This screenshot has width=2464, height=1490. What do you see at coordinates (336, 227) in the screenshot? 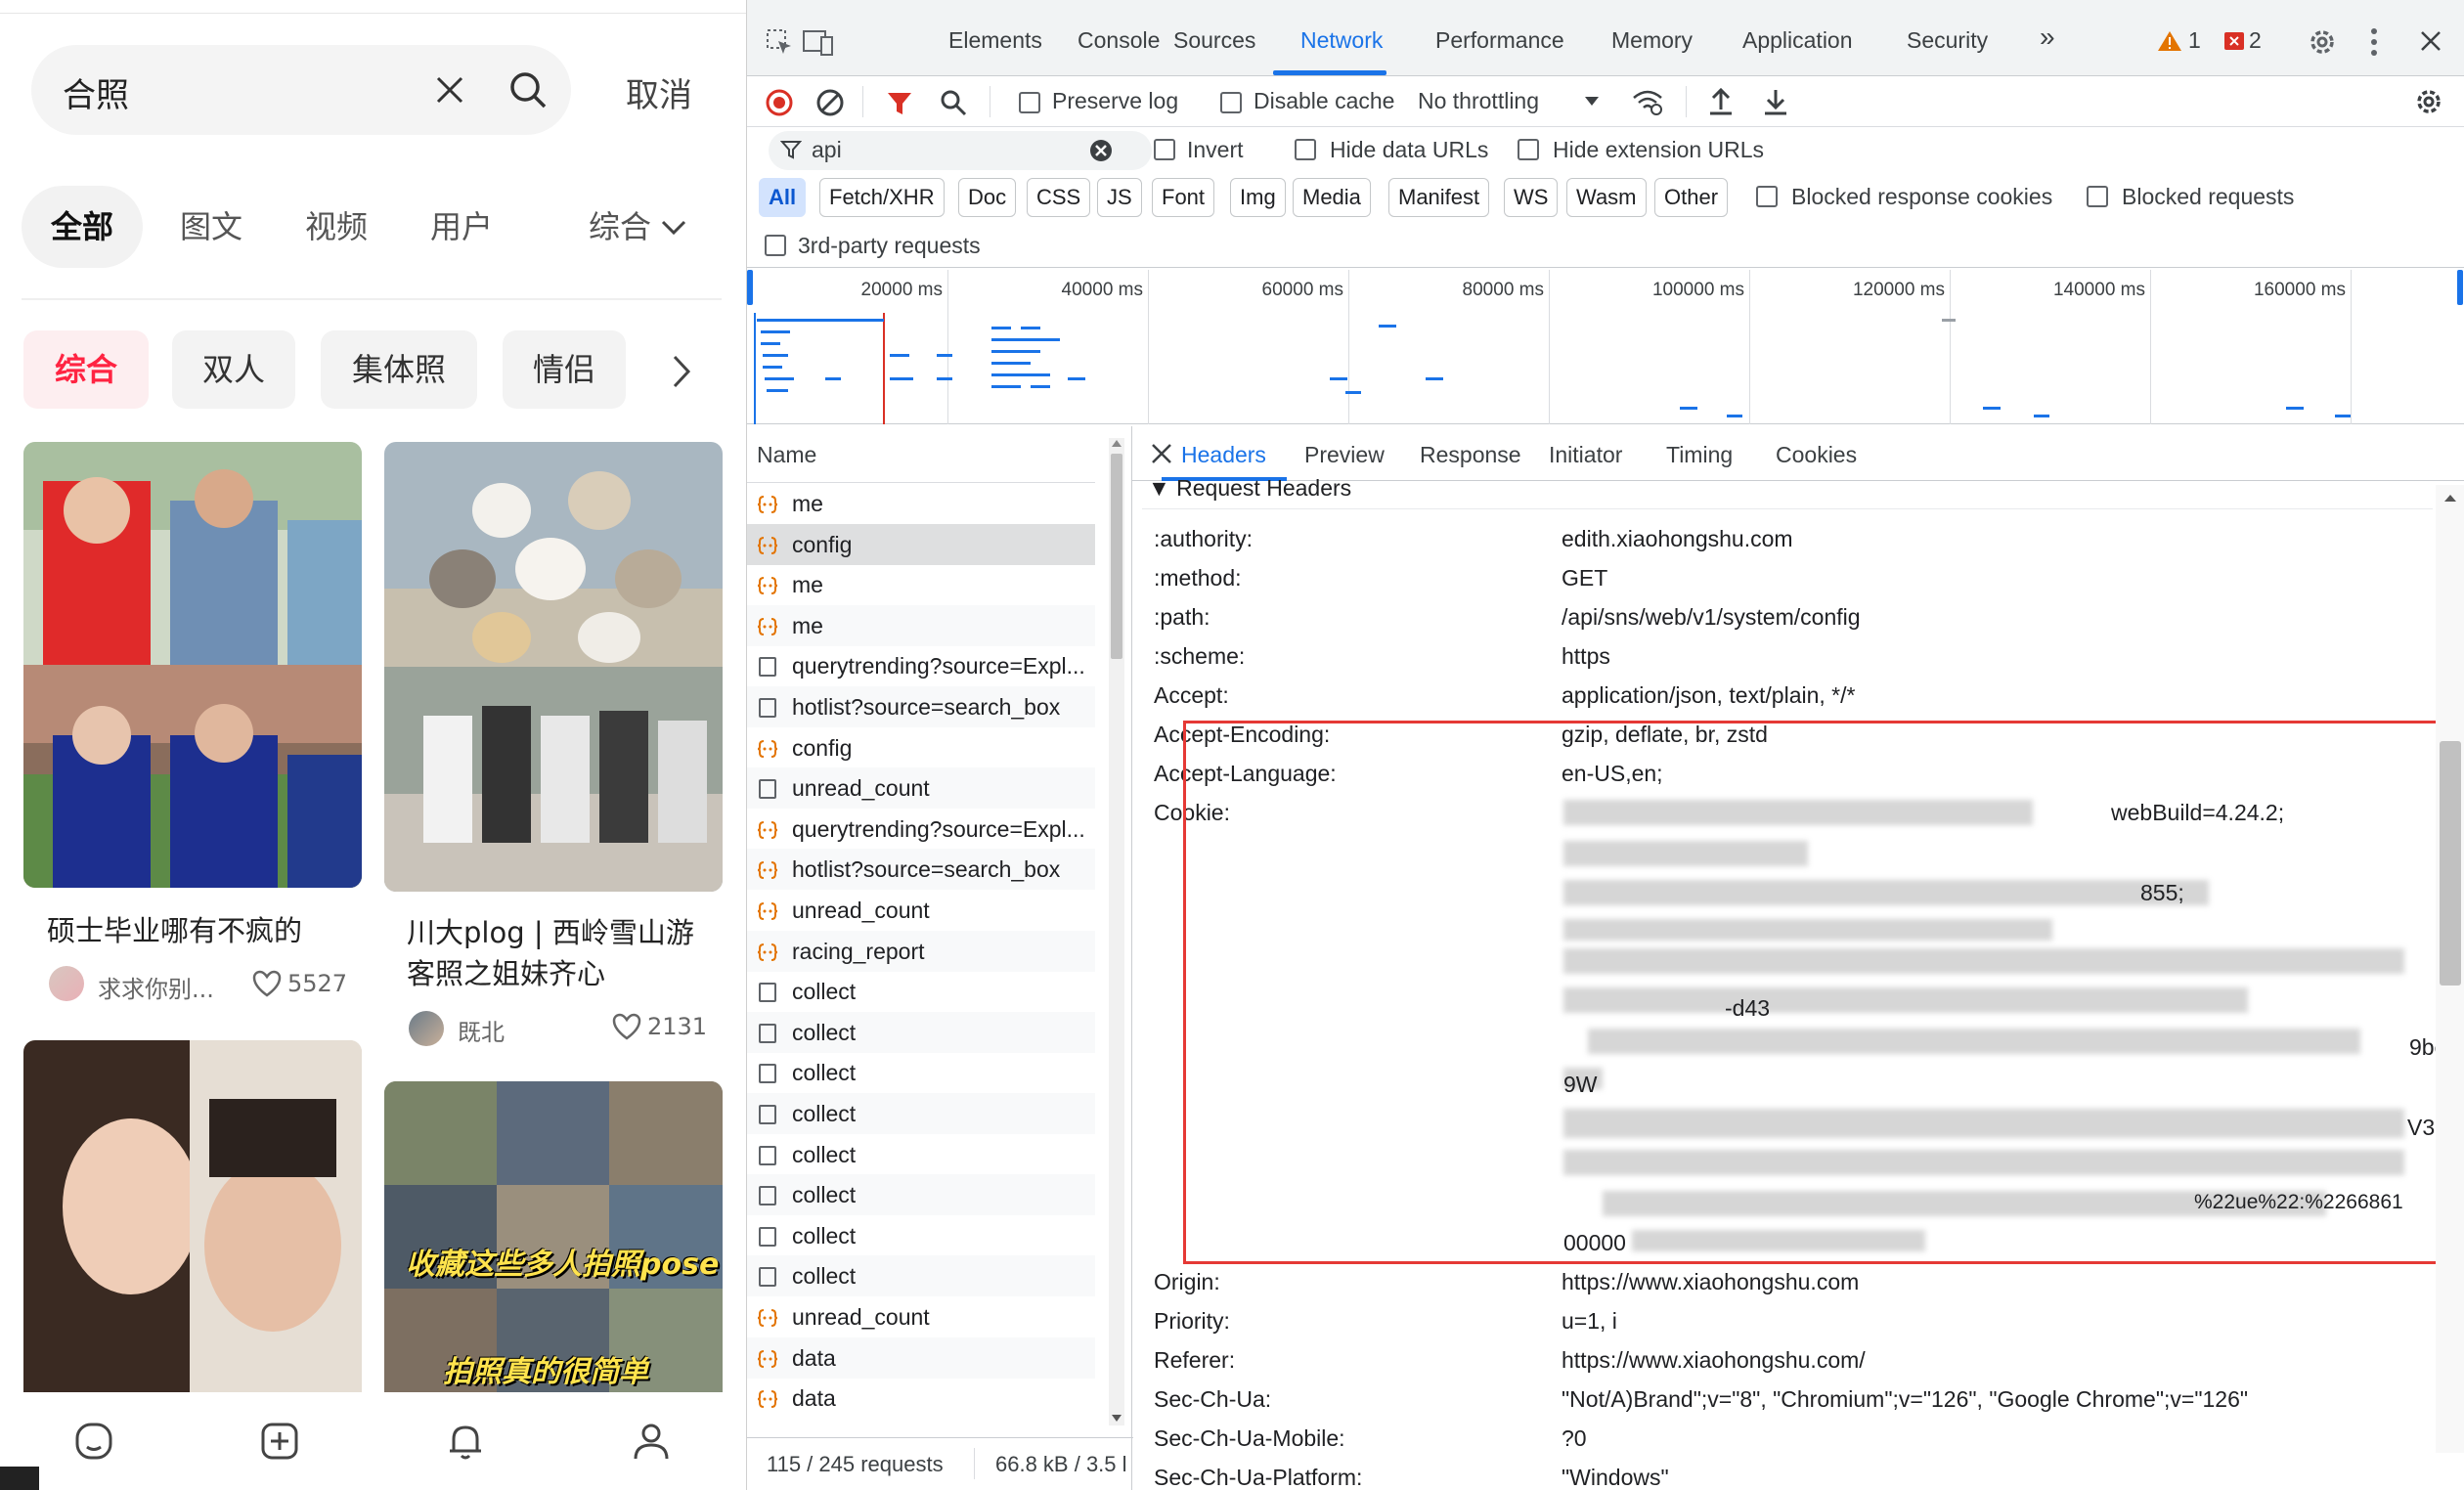
I see `tab-video: 视频` at bounding box center [336, 227].